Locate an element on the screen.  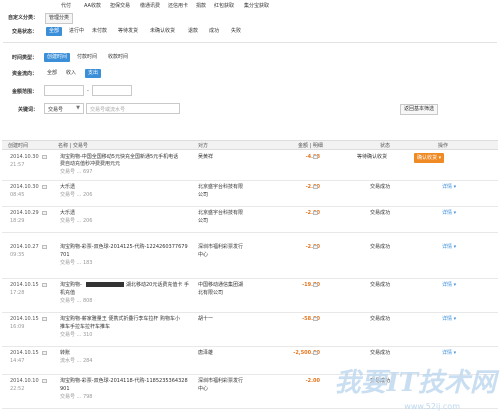
row-time: 09:35 is located at coordinates (17, 255).